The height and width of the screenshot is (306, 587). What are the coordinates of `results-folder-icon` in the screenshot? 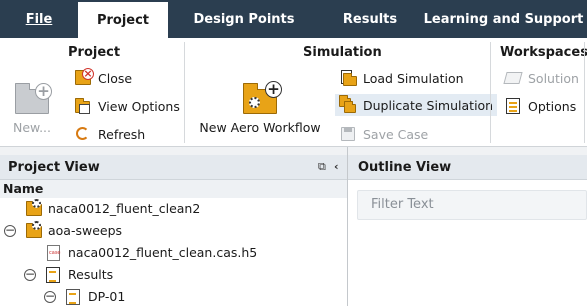 It's located at (53, 275).